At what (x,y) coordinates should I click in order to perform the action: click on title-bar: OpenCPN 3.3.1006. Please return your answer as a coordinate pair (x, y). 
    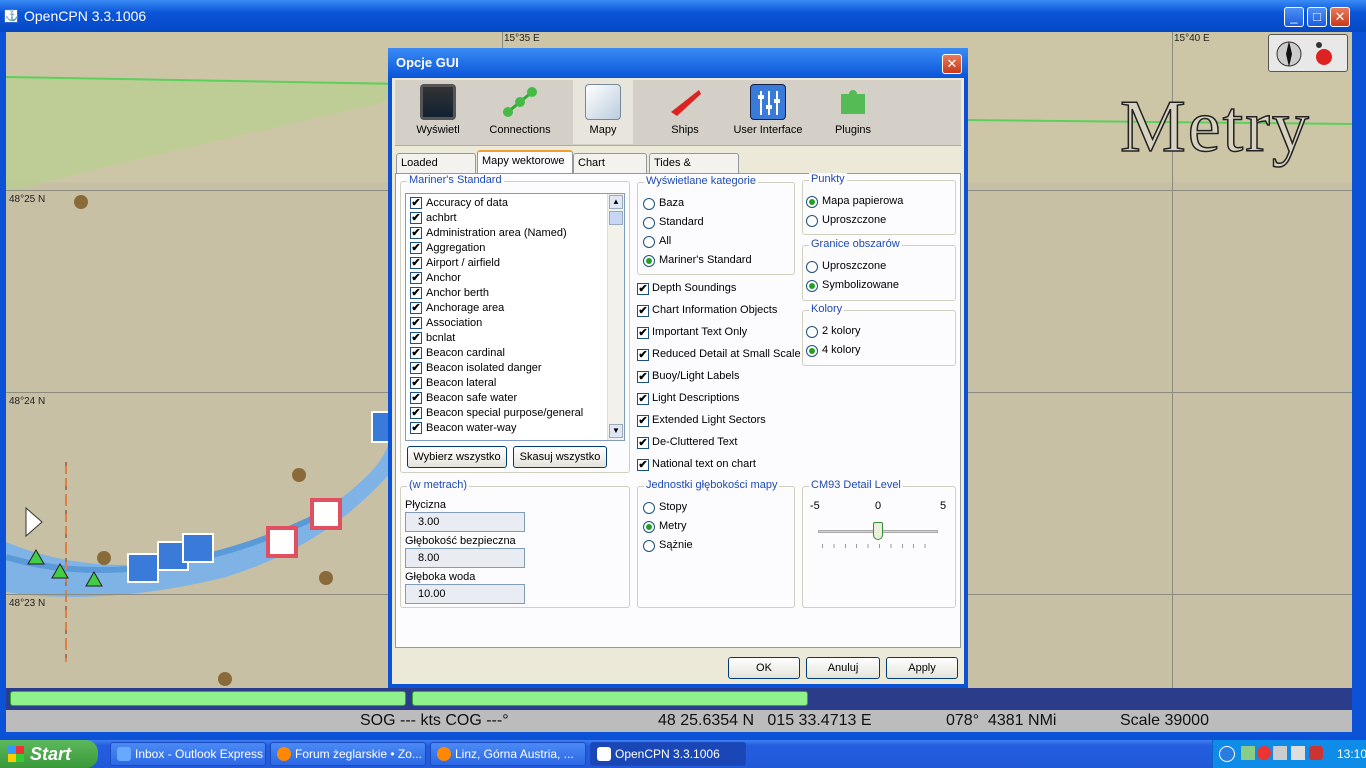
    Looking at the image, I should click on (683, 16).